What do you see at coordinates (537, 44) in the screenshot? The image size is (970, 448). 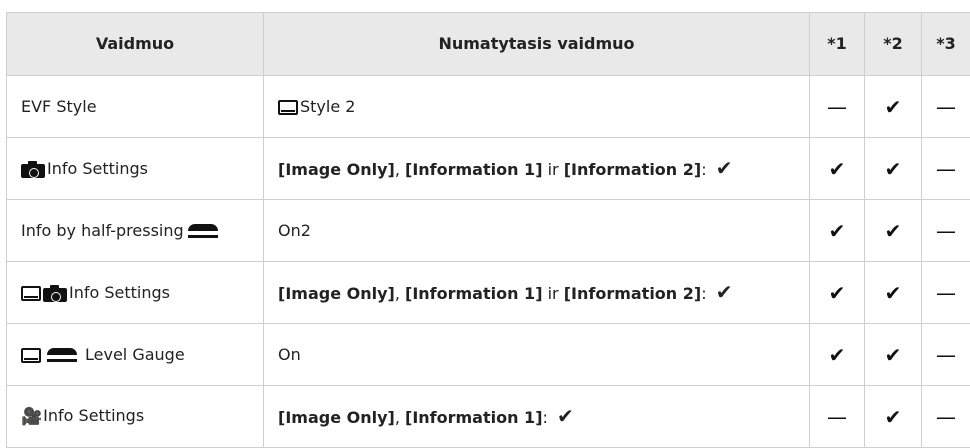 I see `header-default-role: Numatytasis vaidmuo` at bounding box center [537, 44].